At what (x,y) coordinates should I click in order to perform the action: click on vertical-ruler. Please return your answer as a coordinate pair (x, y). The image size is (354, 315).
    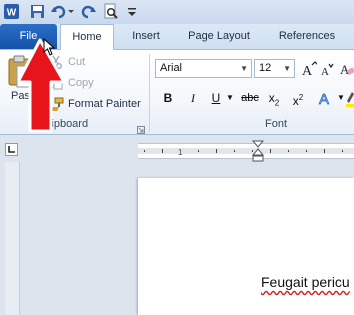
    Looking at the image, I should click on (12, 238).